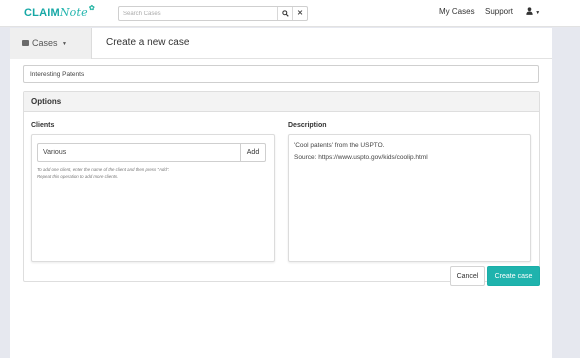 This screenshot has width=580, height=358. I want to click on leaf-icon: ✿, so click(91, 8).